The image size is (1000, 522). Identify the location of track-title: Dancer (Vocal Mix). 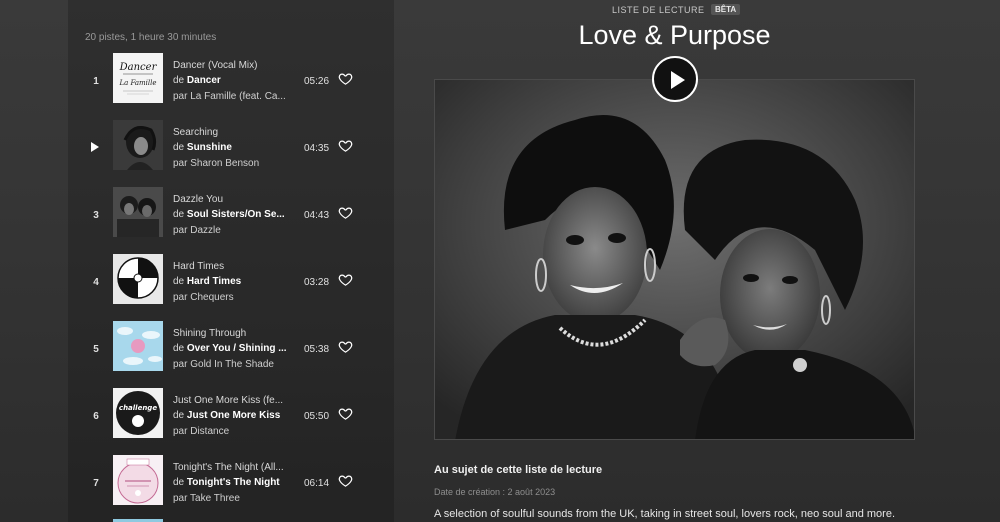
(230, 65).